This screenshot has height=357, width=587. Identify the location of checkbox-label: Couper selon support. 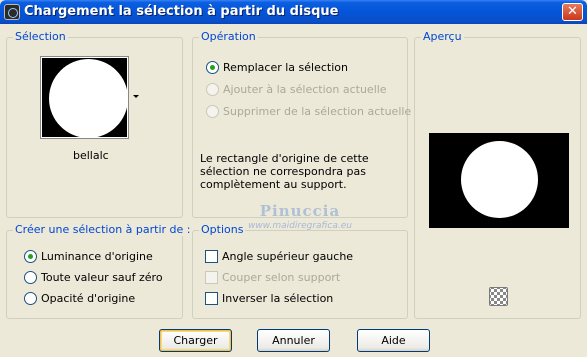
(281, 277).